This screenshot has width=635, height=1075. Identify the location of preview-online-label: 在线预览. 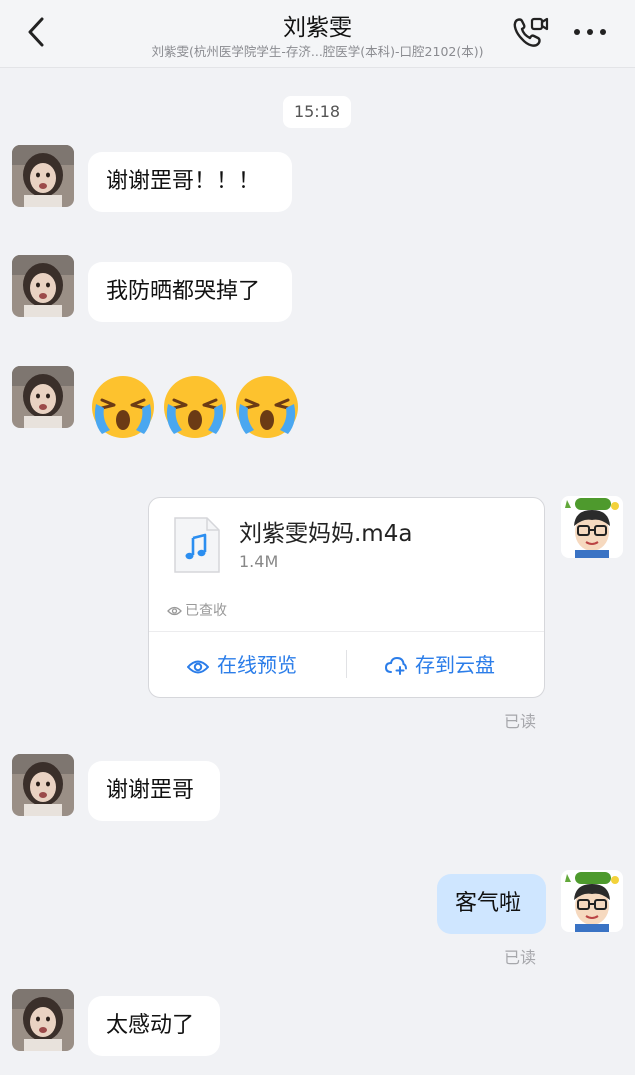
(257, 665).